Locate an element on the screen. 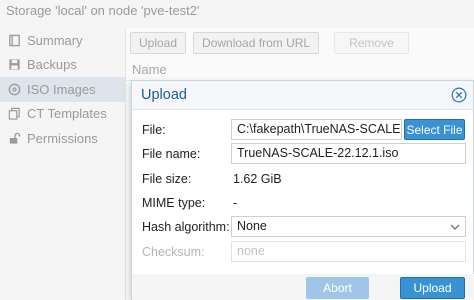 The height and width of the screenshot is (300, 474). remove-button: Remove is located at coordinates (371, 43).